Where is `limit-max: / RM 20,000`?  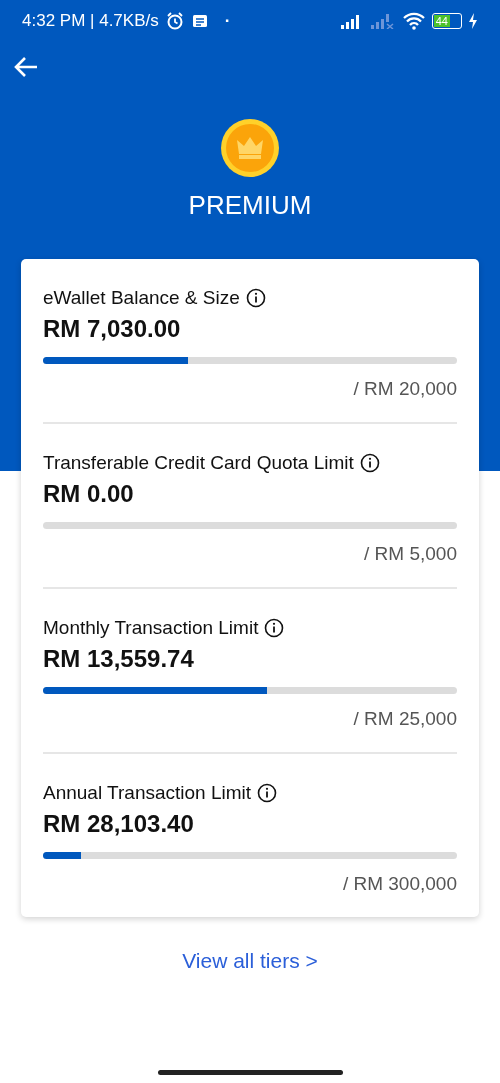
limit-max: / RM 20,000 is located at coordinates (404, 389).